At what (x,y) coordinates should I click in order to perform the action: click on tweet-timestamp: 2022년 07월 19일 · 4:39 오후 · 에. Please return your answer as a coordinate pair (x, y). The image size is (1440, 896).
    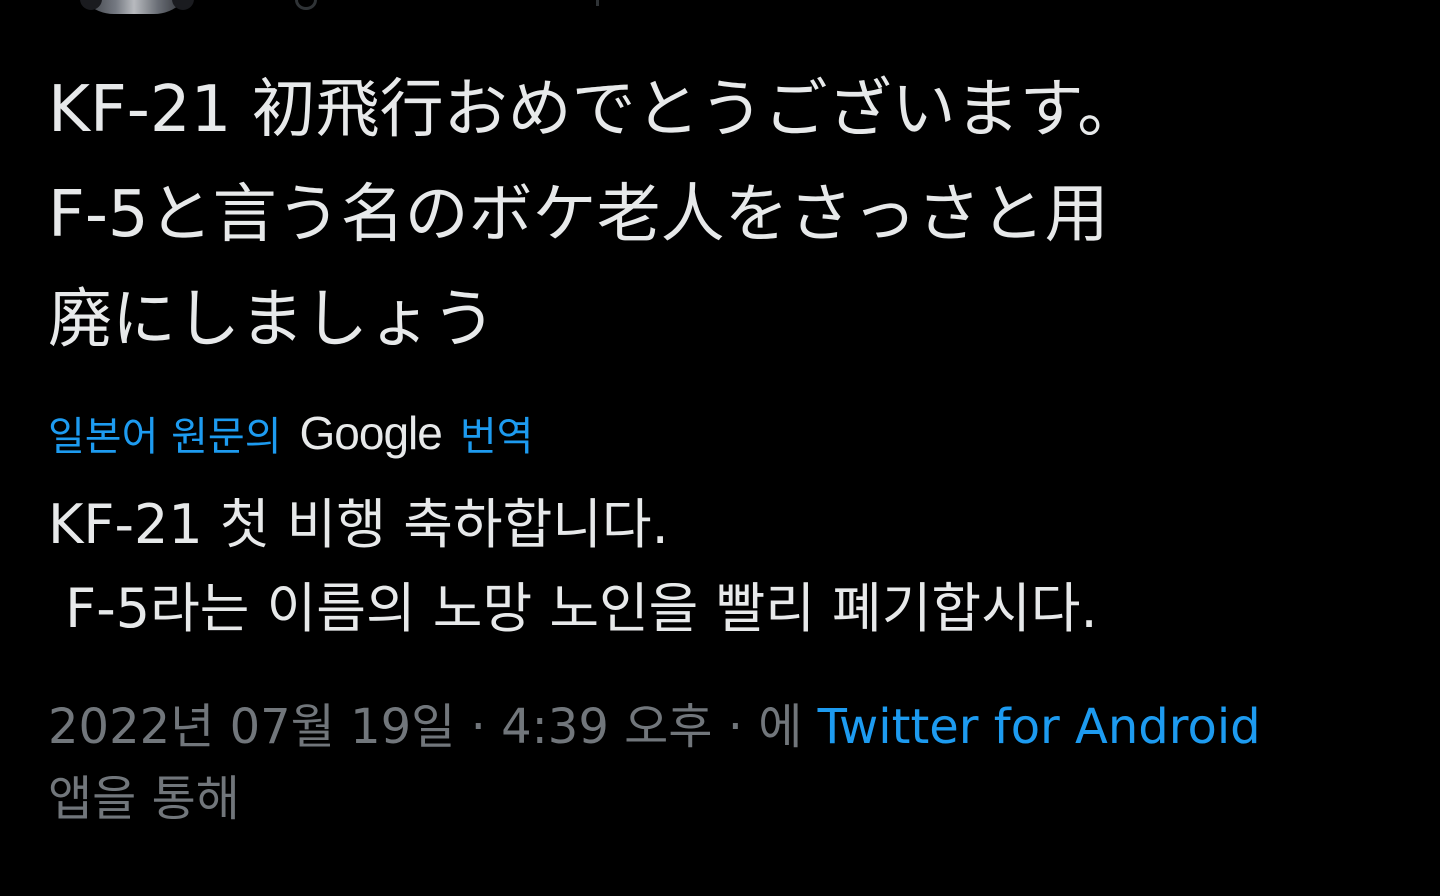
    Looking at the image, I should click on (425, 727).